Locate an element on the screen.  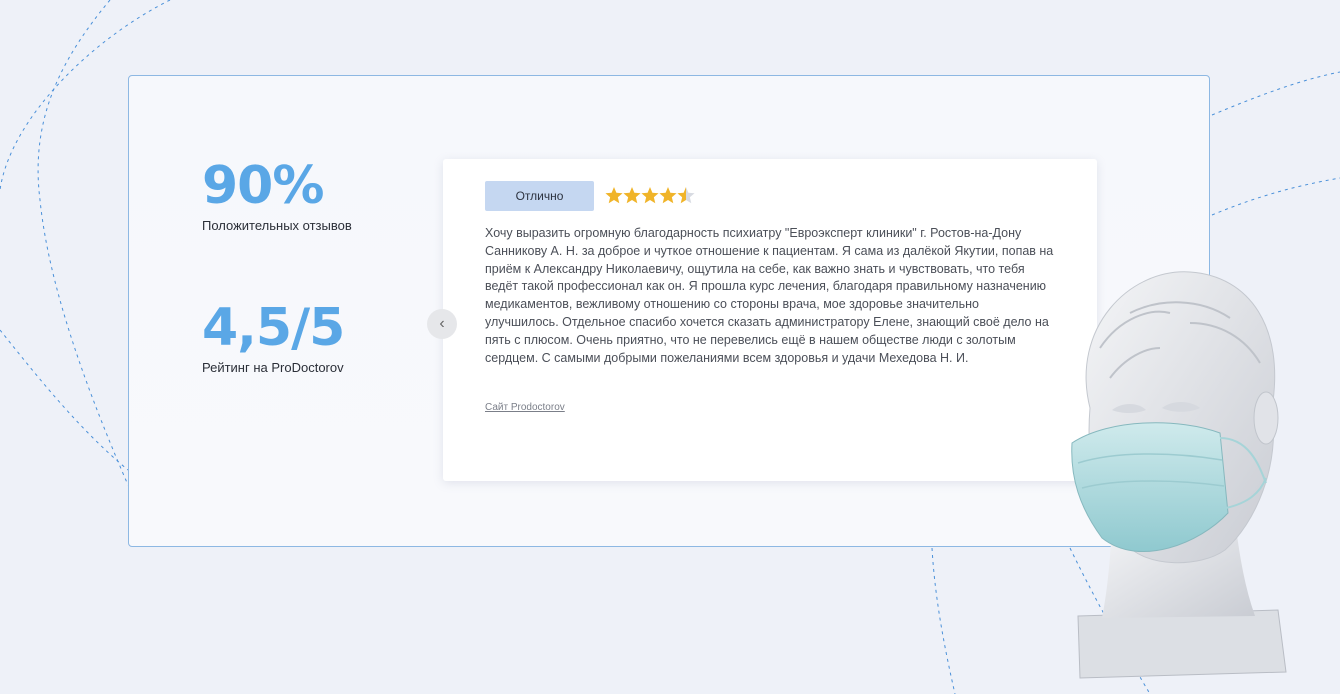
star-rating is located at coordinates (650, 195).